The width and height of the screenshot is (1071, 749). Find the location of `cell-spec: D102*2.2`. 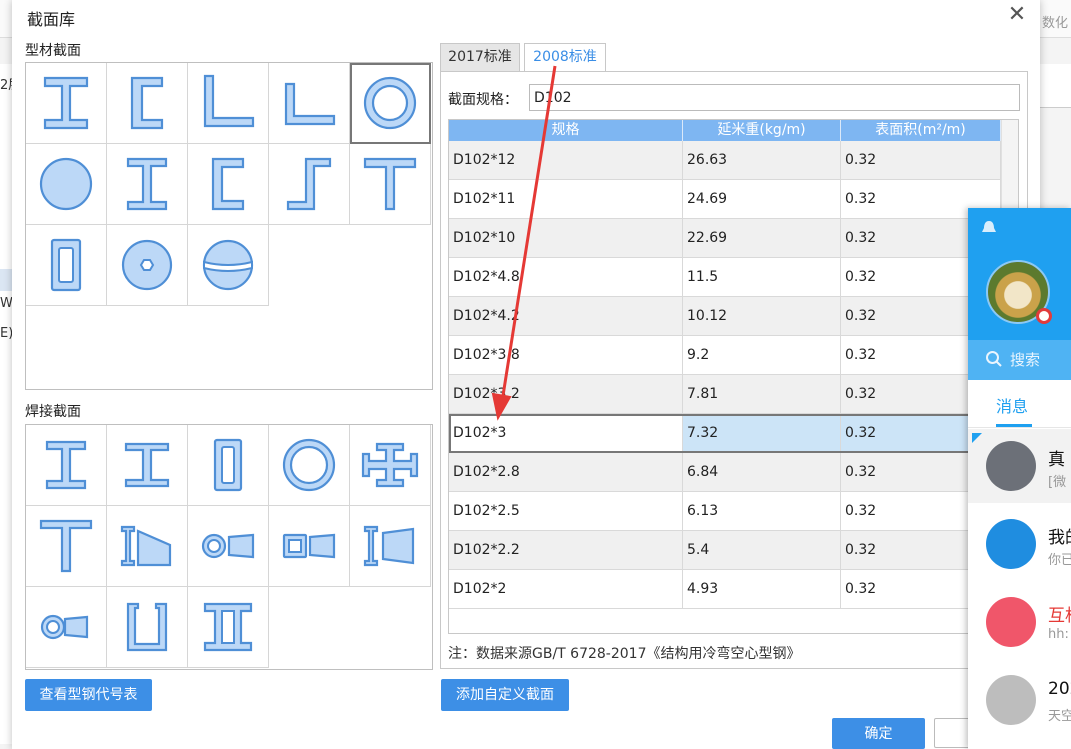

cell-spec: D102*2.2 is located at coordinates (566, 550).